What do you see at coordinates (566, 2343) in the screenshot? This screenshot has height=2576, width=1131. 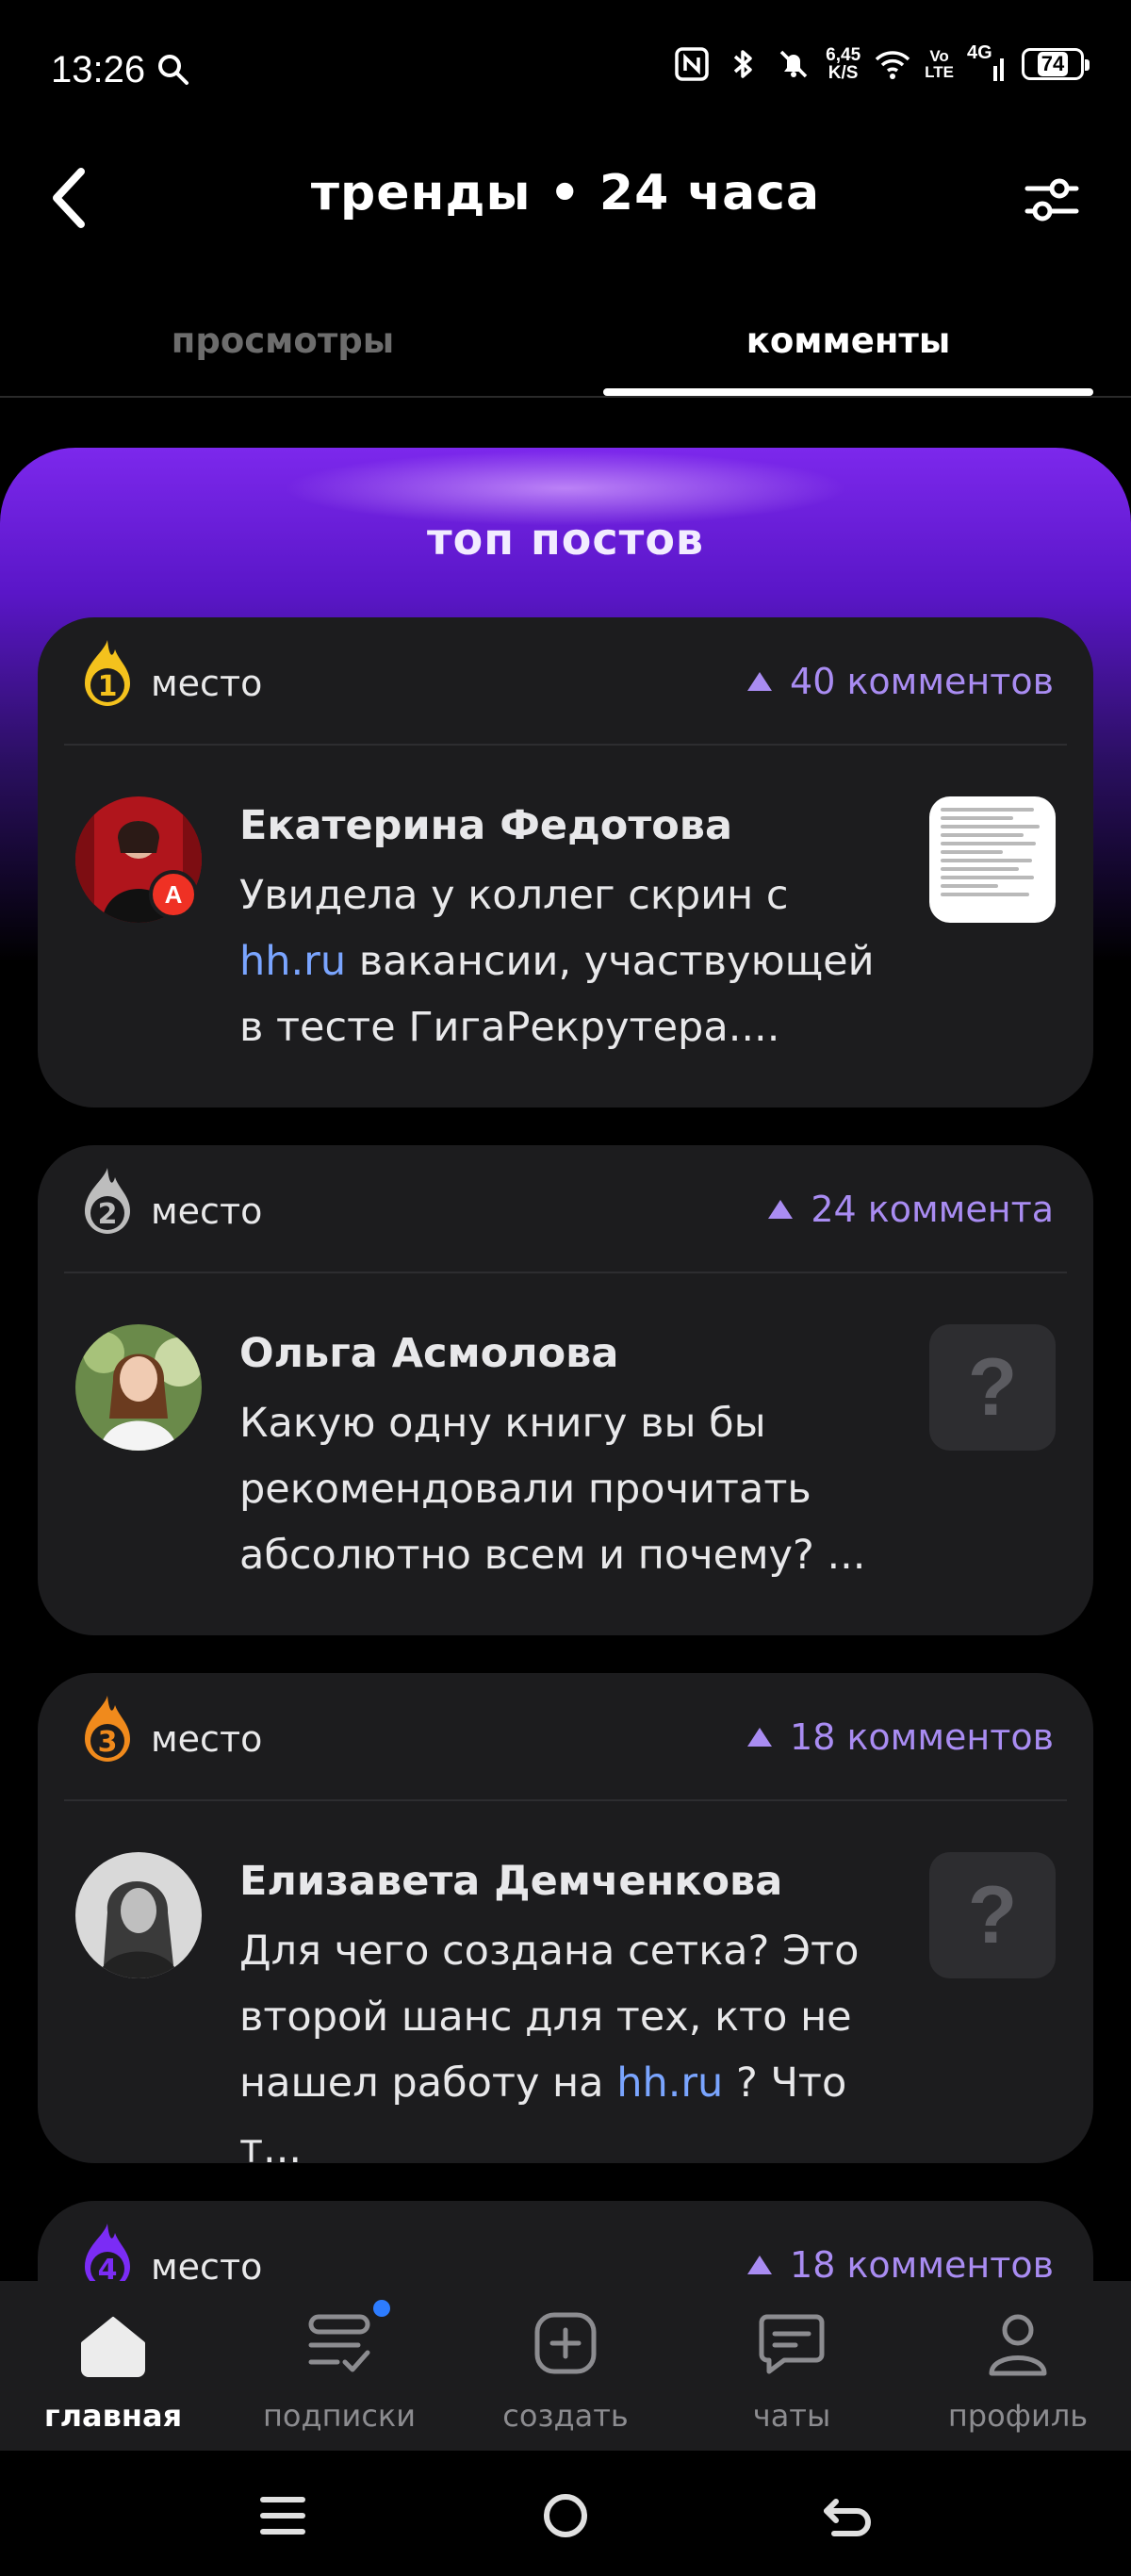 I see `create-icon` at bounding box center [566, 2343].